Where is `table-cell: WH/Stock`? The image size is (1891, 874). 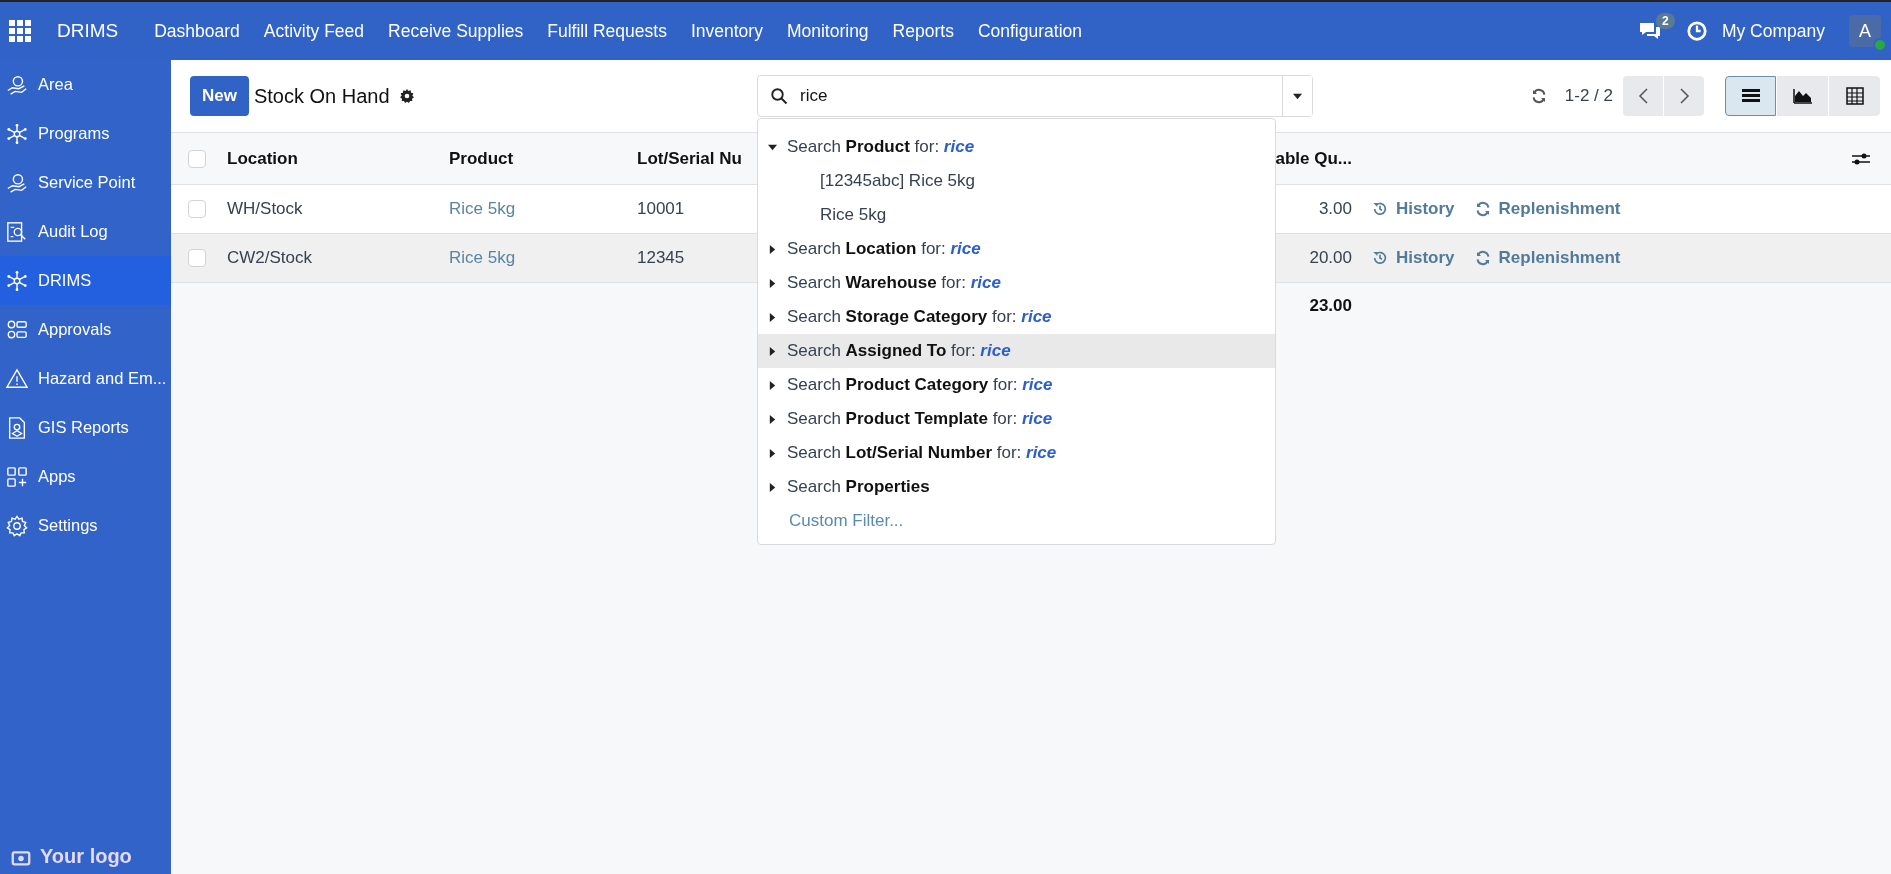
table-cell: WH/Stock is located at coordinates (265, 209).